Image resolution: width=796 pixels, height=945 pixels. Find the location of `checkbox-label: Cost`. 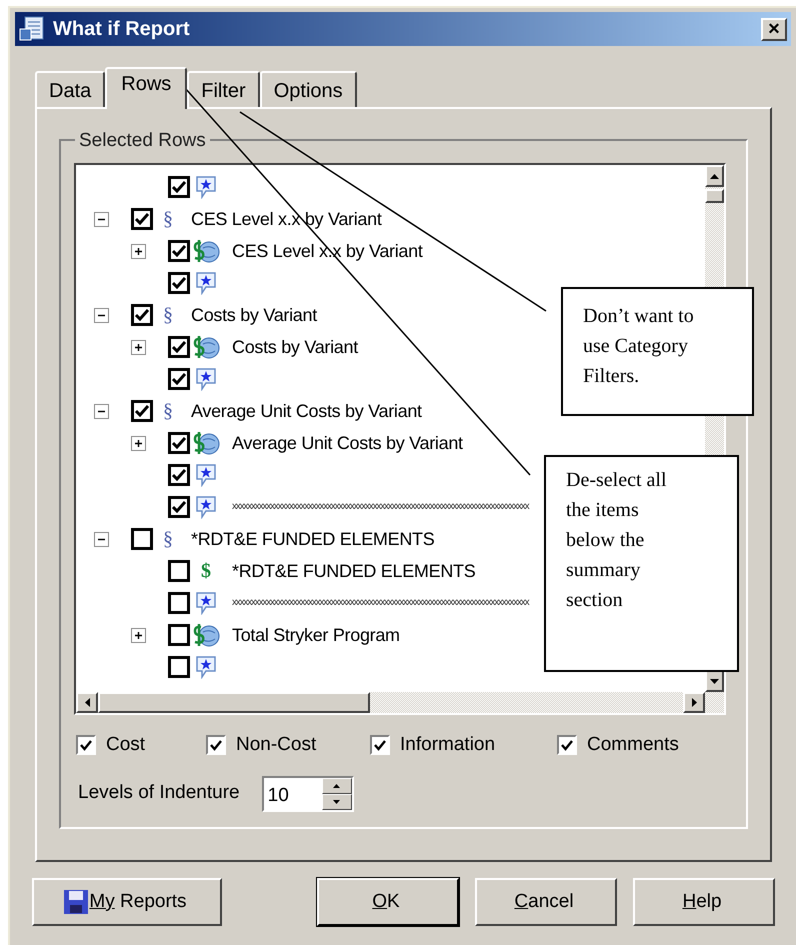

checkbox-label: Cost is located at coordinates (126, 745).